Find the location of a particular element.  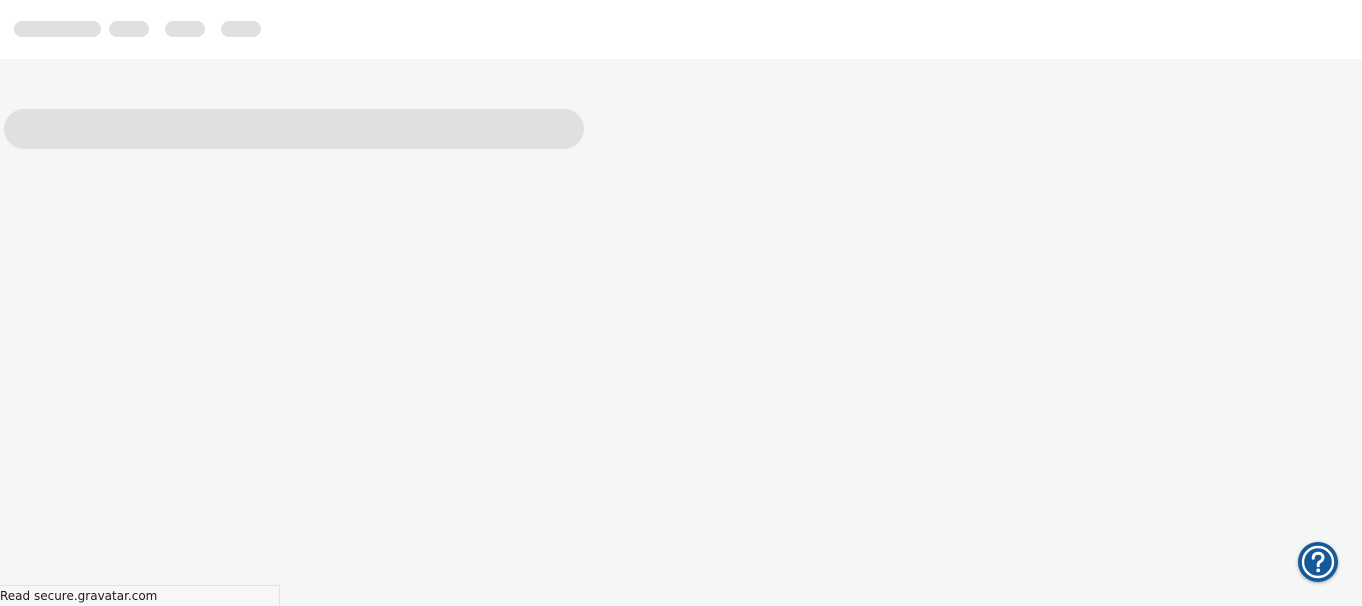

help-button is located at coordinates (1318, 562).